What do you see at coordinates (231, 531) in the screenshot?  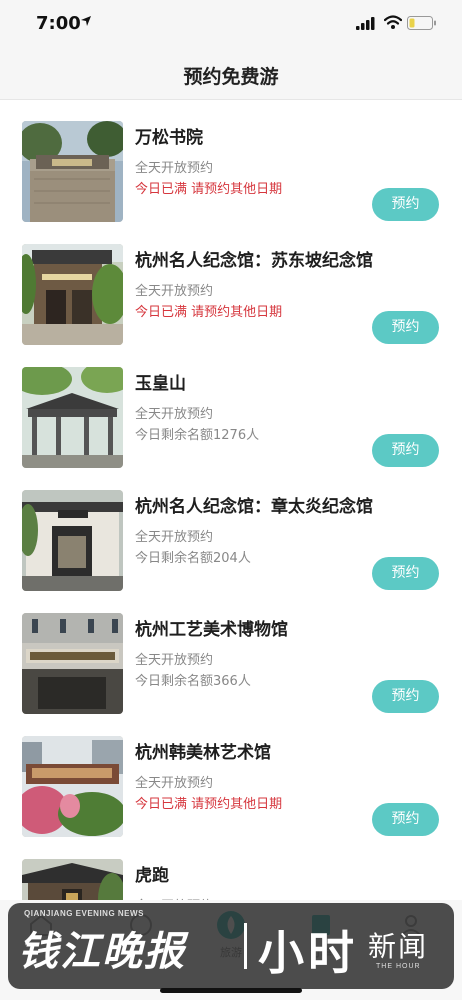 I see `list-item: 杭州名人纪念馆：章太炎纪念馆 全天开放预约 今日剩余名额204人 预约` at bounding box center [231, 531].